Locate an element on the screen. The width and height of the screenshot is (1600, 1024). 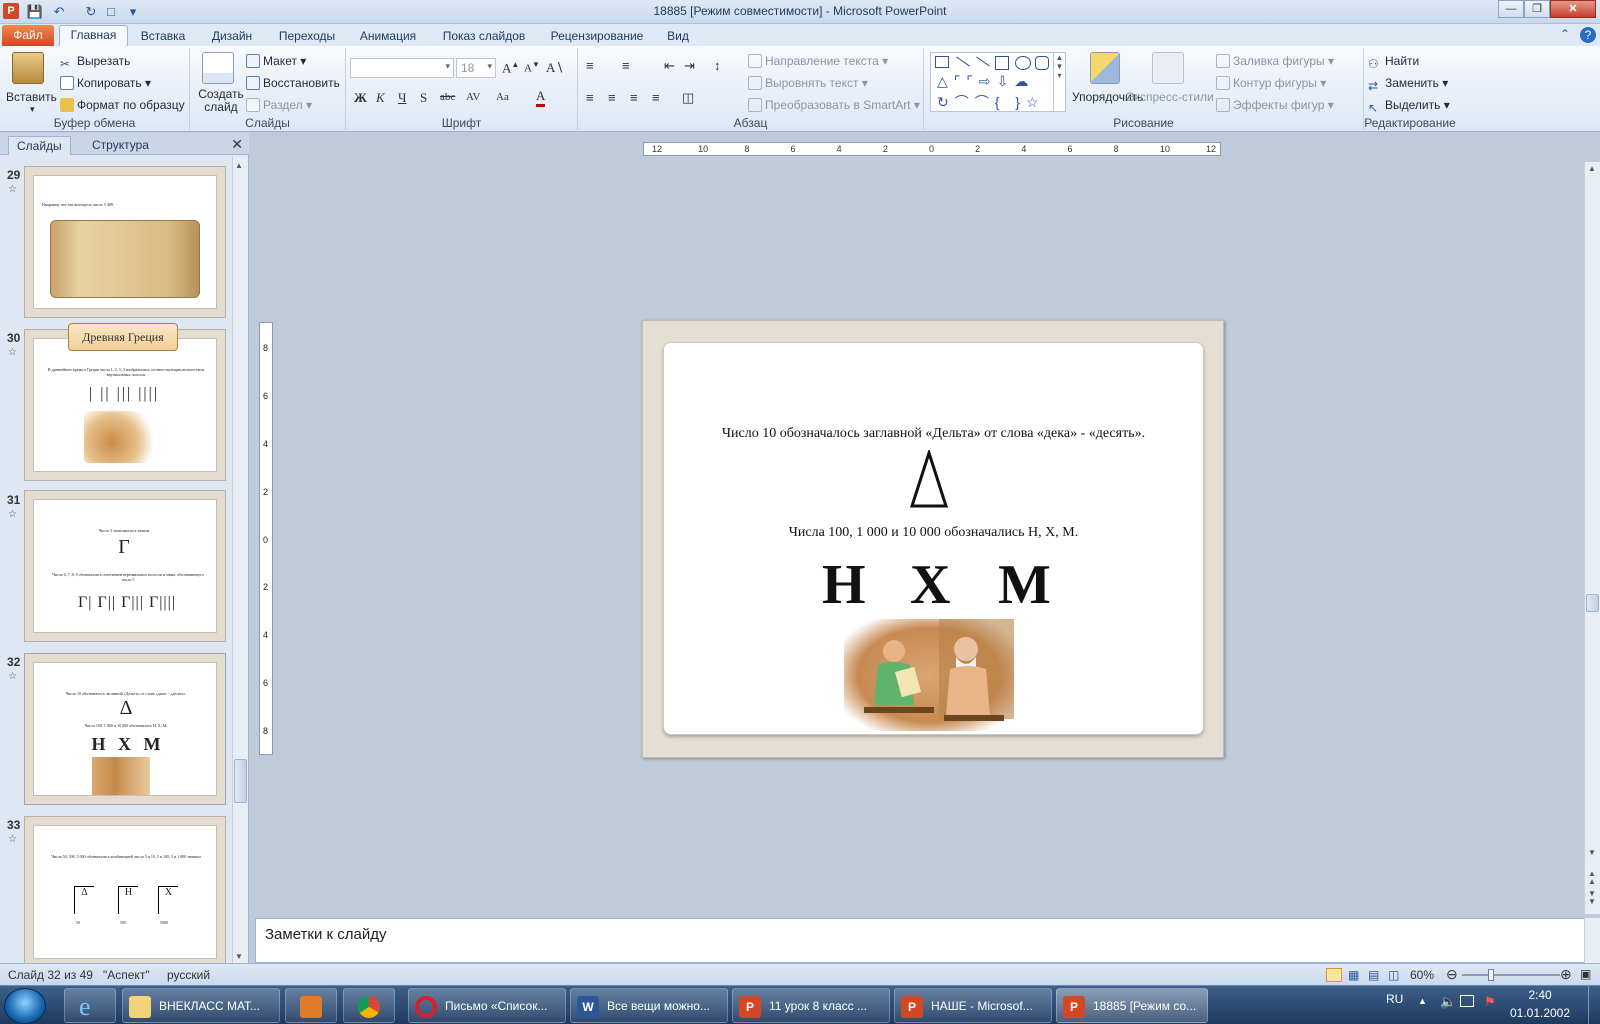
clock-date: 01.01.2002 is located at coordinates (1540, 1013).